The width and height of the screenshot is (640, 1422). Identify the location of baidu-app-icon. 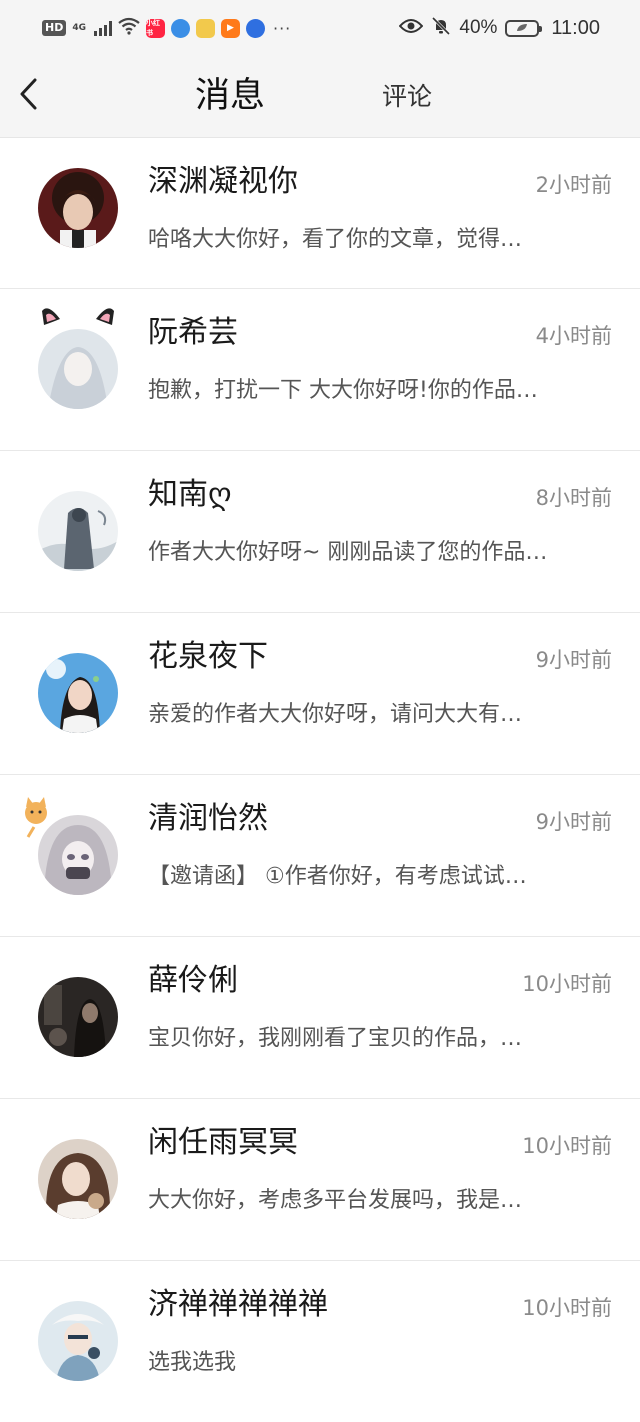
(255, 28).